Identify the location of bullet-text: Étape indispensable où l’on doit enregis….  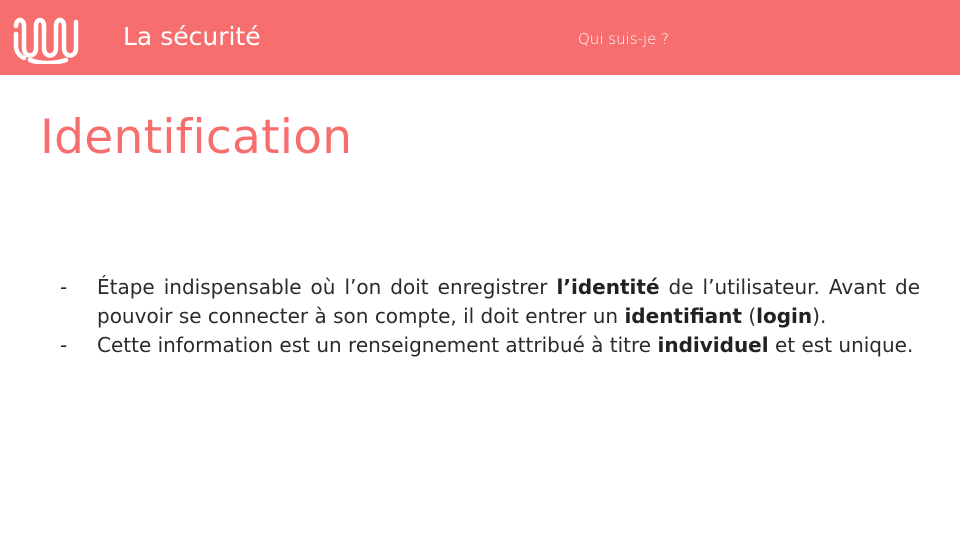
(327, 287).